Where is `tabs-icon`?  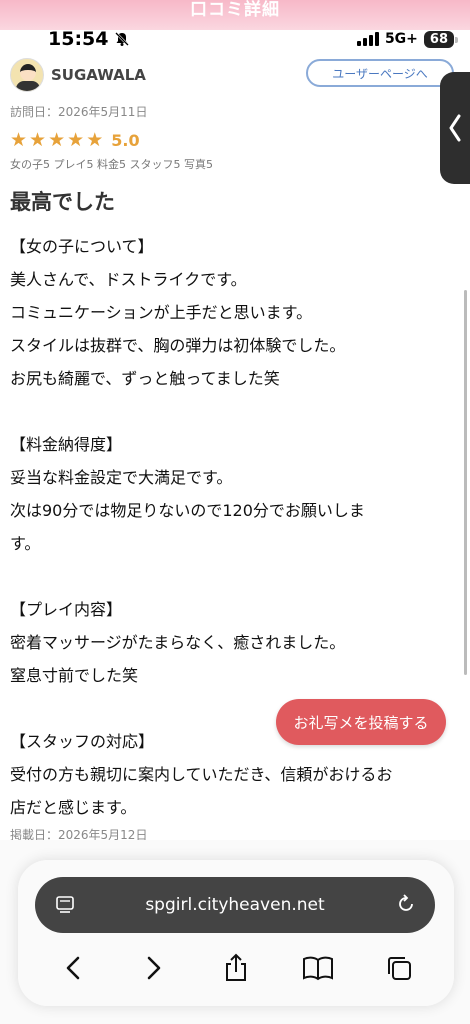
tabs-icon is located at coordinates (400, 968).